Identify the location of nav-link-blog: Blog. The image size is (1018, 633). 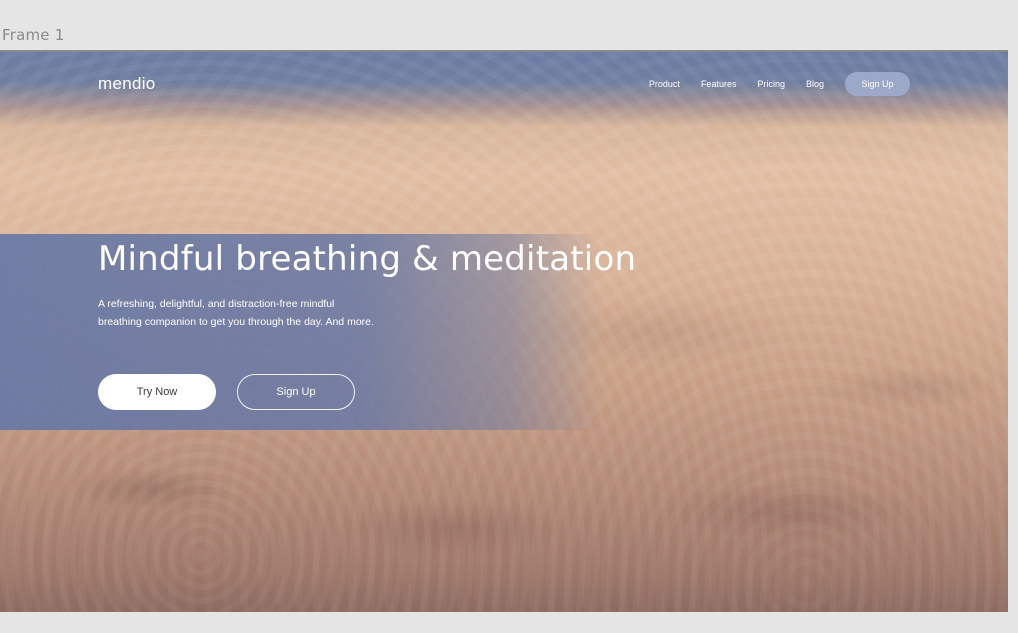
(815, 84).